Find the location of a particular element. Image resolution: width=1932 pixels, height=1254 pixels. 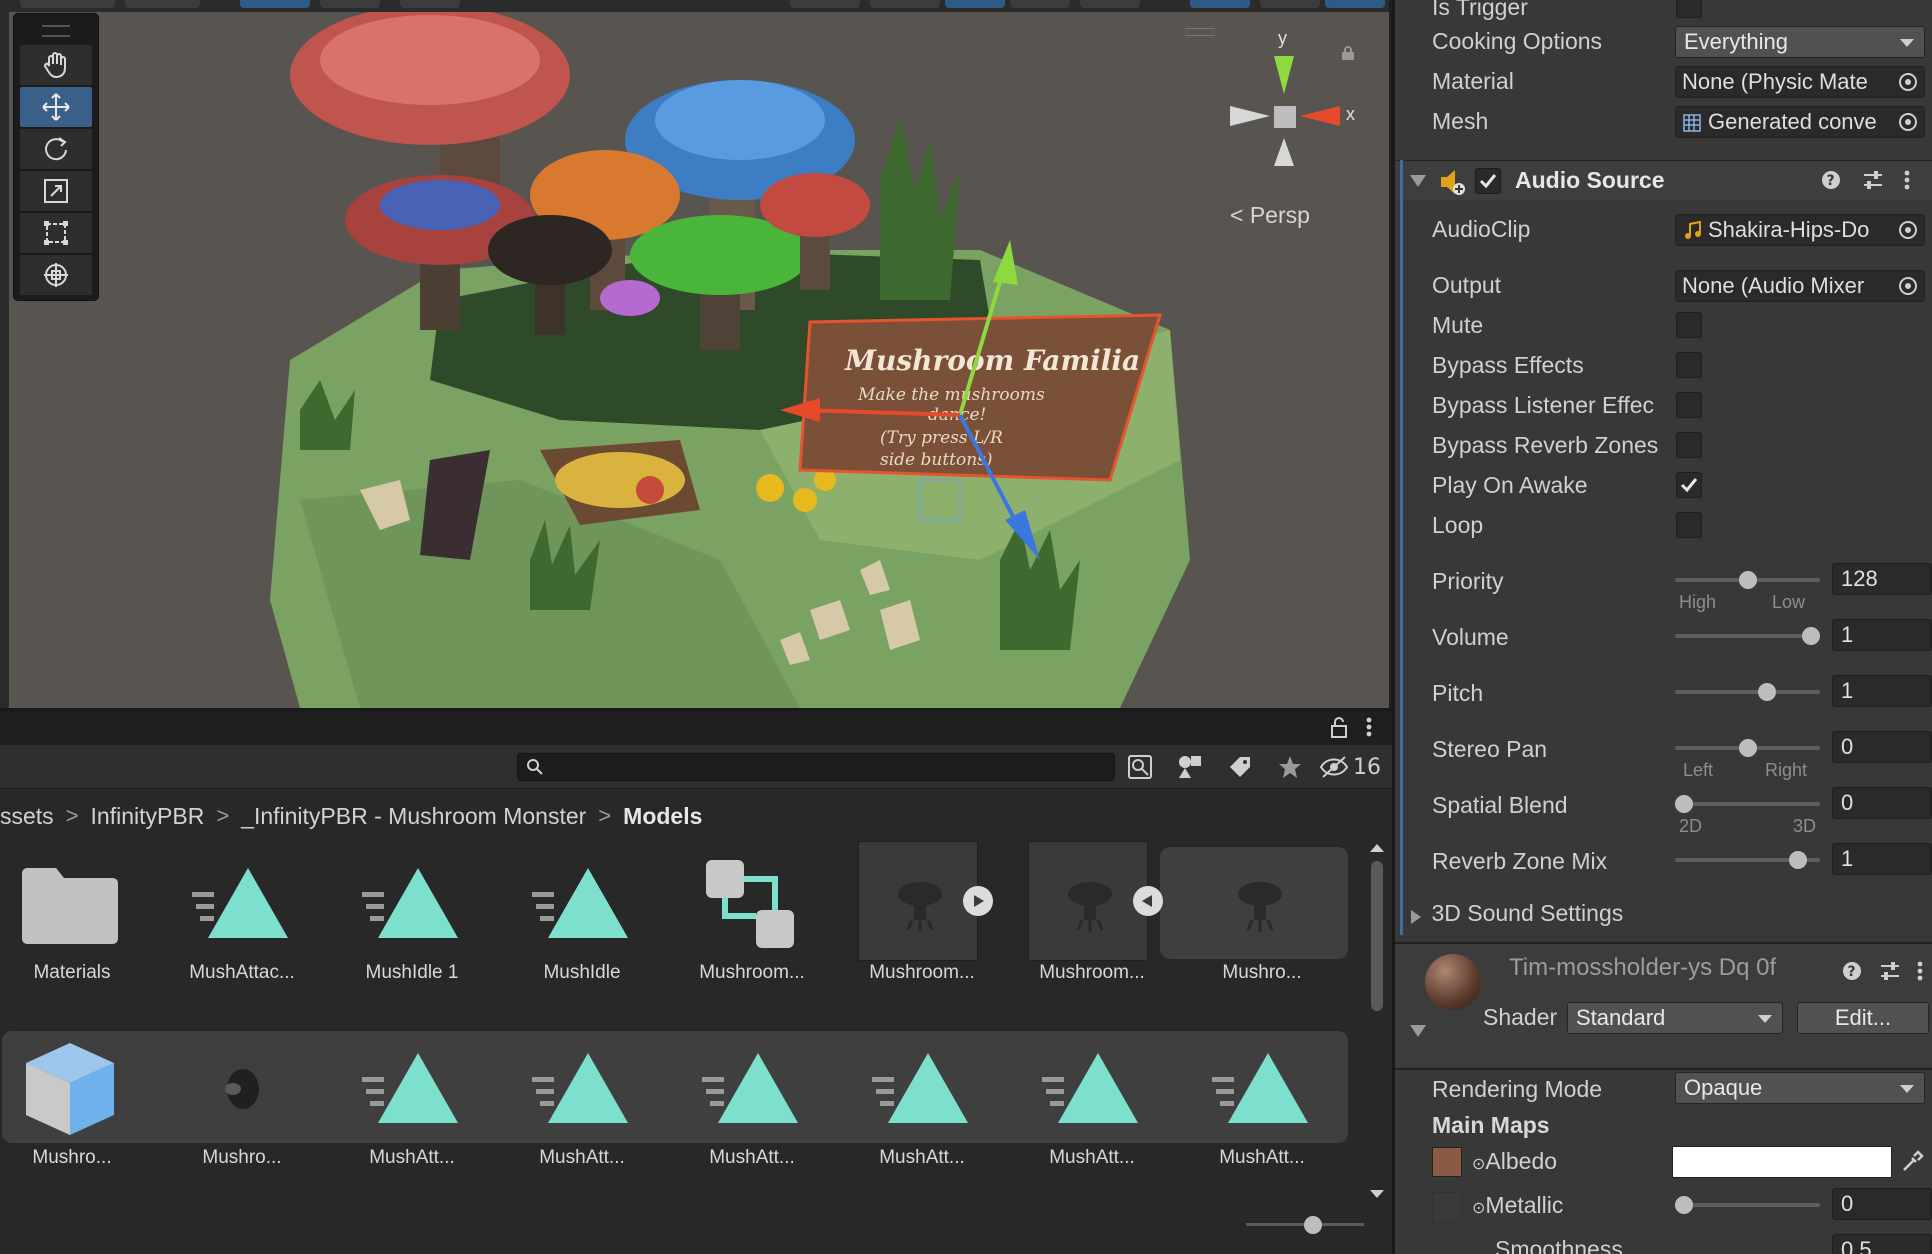

reverb-zone-mix-input: 1 is located at coordinates (1882, 859).